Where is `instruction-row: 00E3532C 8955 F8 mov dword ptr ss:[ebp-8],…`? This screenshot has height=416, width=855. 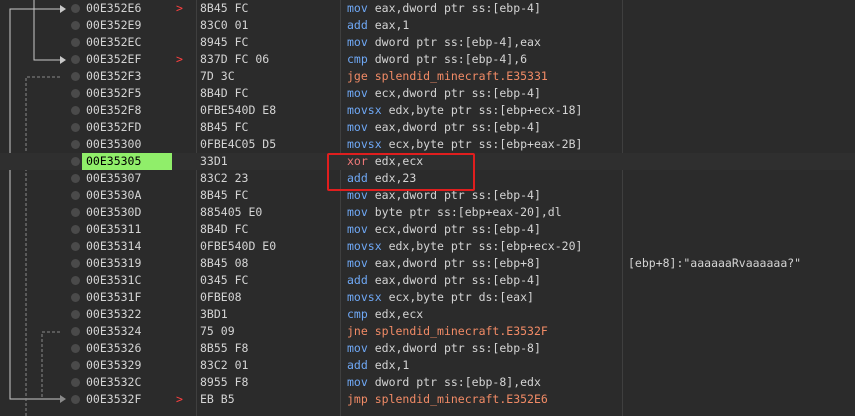
instruction-row: 00E3532C 8955 F8 mov dword ptr ss:[ebp-8],… is located at coordinates (427, 382).